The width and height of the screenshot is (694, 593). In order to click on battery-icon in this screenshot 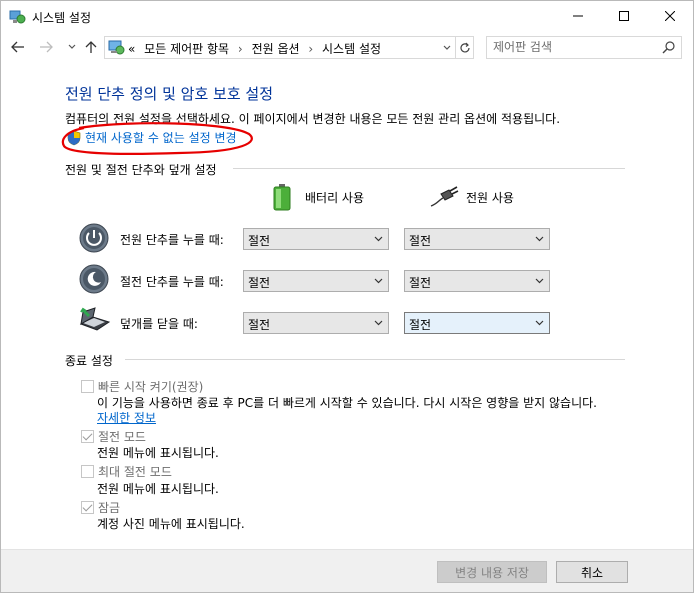, I will do `click(282, 197)`.